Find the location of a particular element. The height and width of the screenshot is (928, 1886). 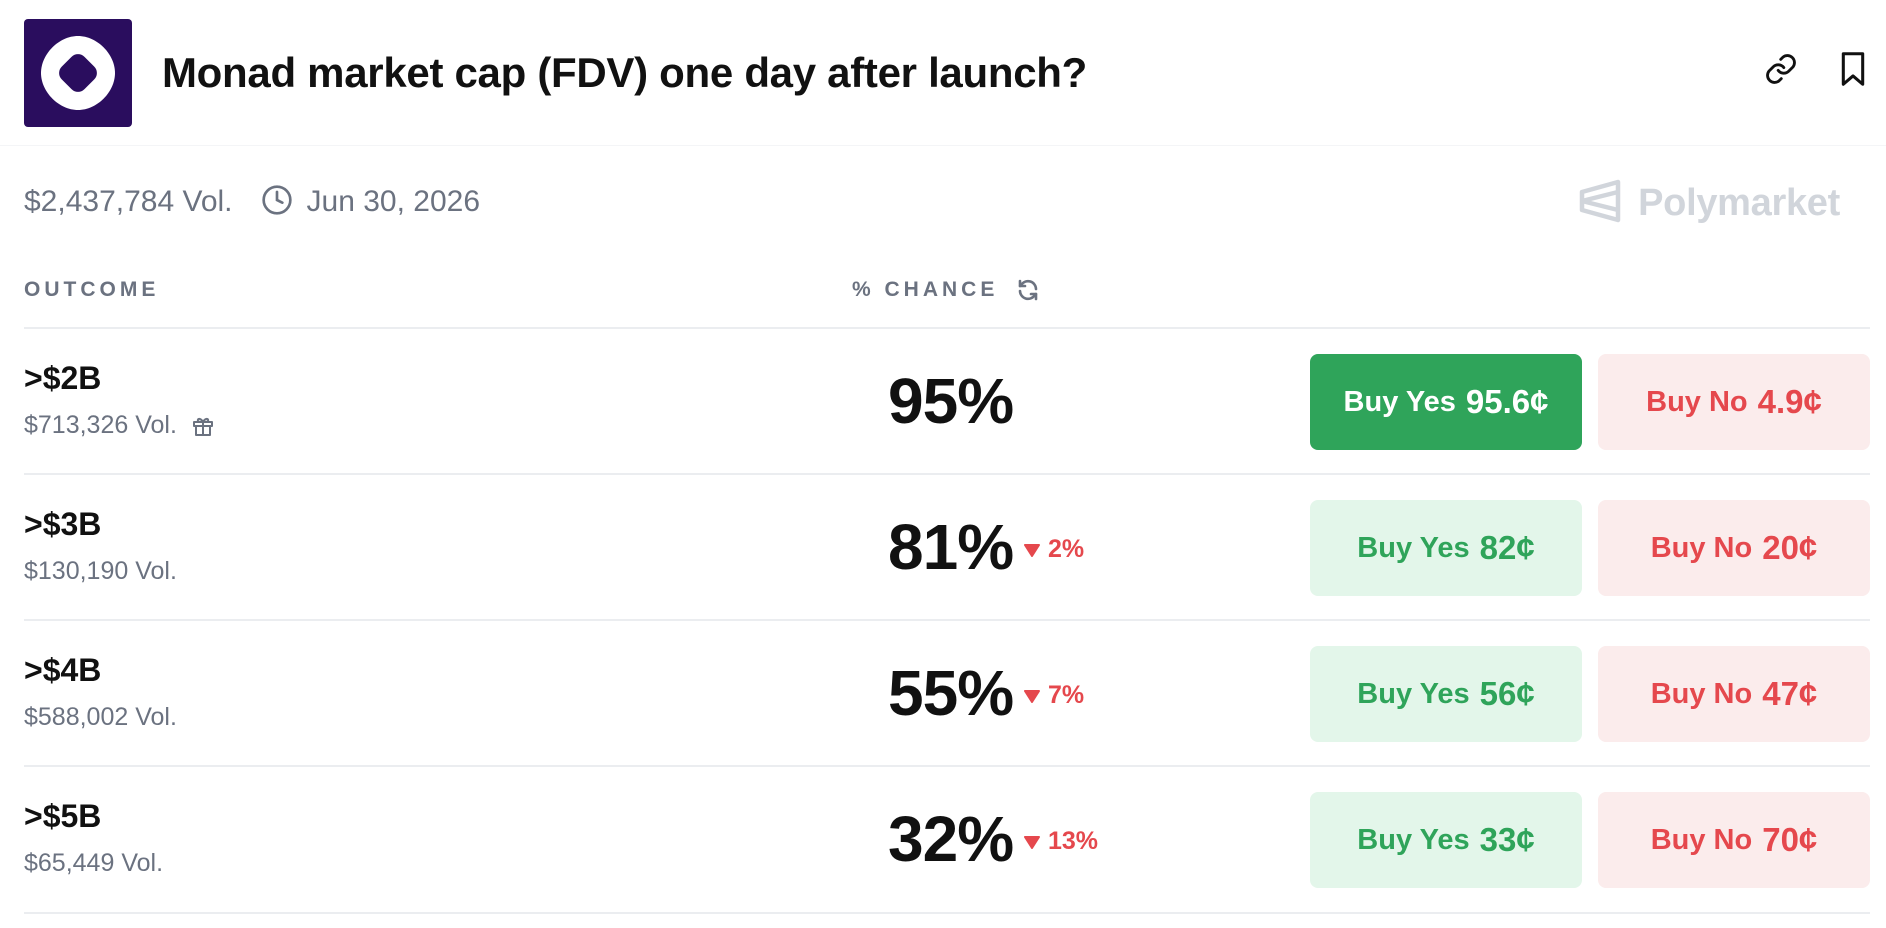

chance-change: 2% is located at coordinates (1054, 549).